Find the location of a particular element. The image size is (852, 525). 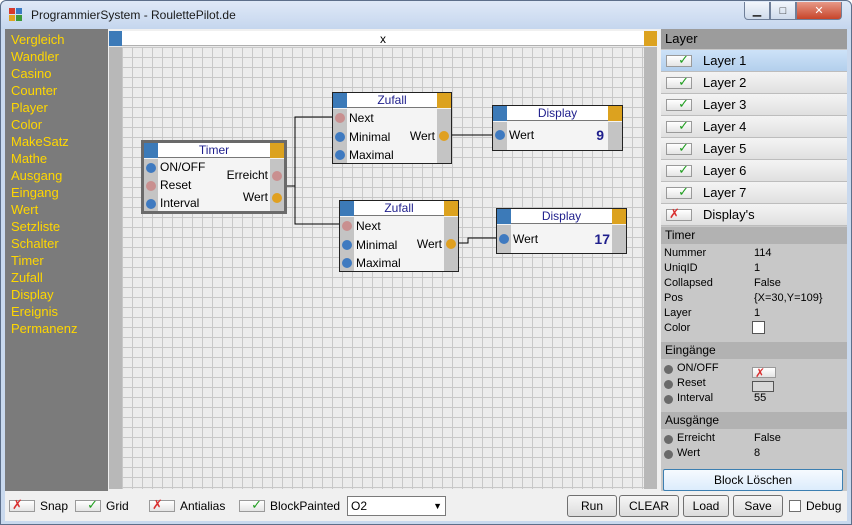

layer-row: ✓ Layer 5 is located at coordinates (754, 149).